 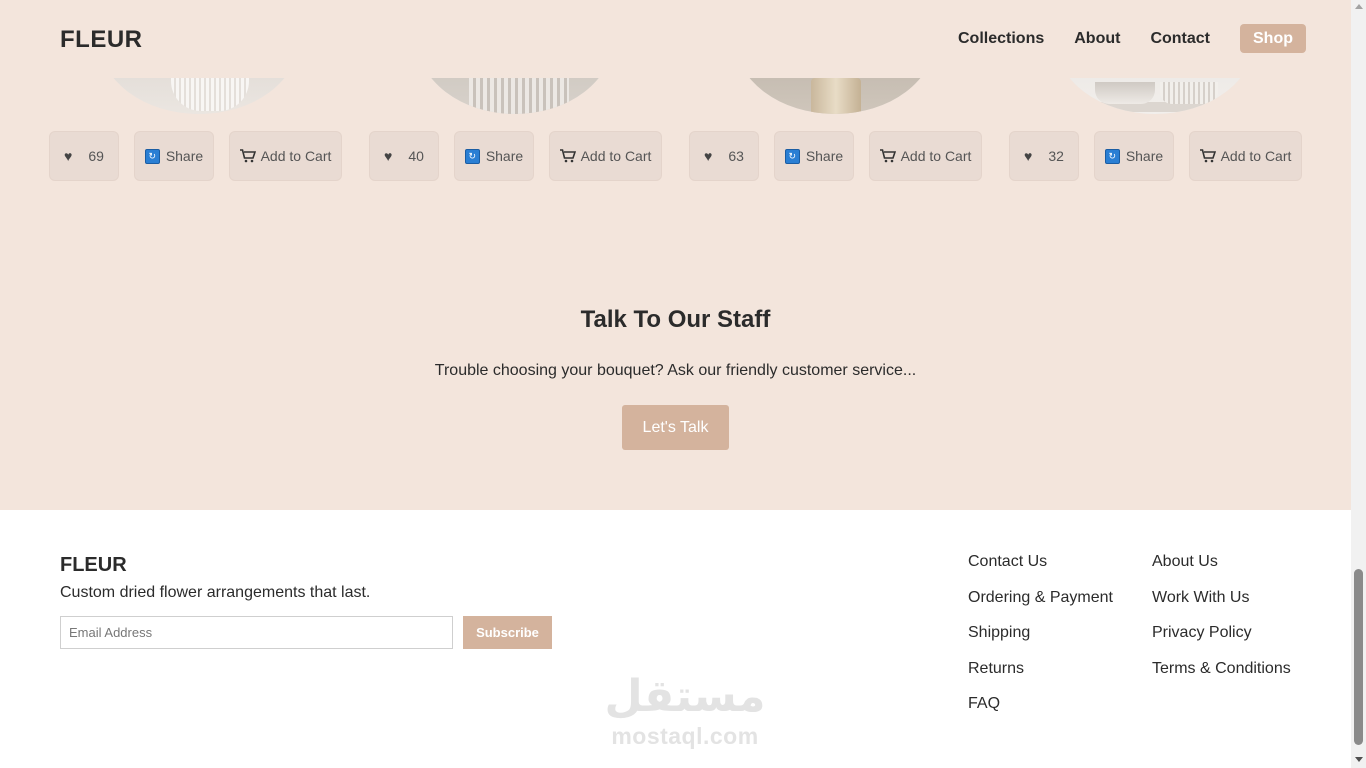 What do you see at coordinates (685, 736) in the screenshot?
I see `watermark-latin: mostaql.com` at bounding box center [685, 736].